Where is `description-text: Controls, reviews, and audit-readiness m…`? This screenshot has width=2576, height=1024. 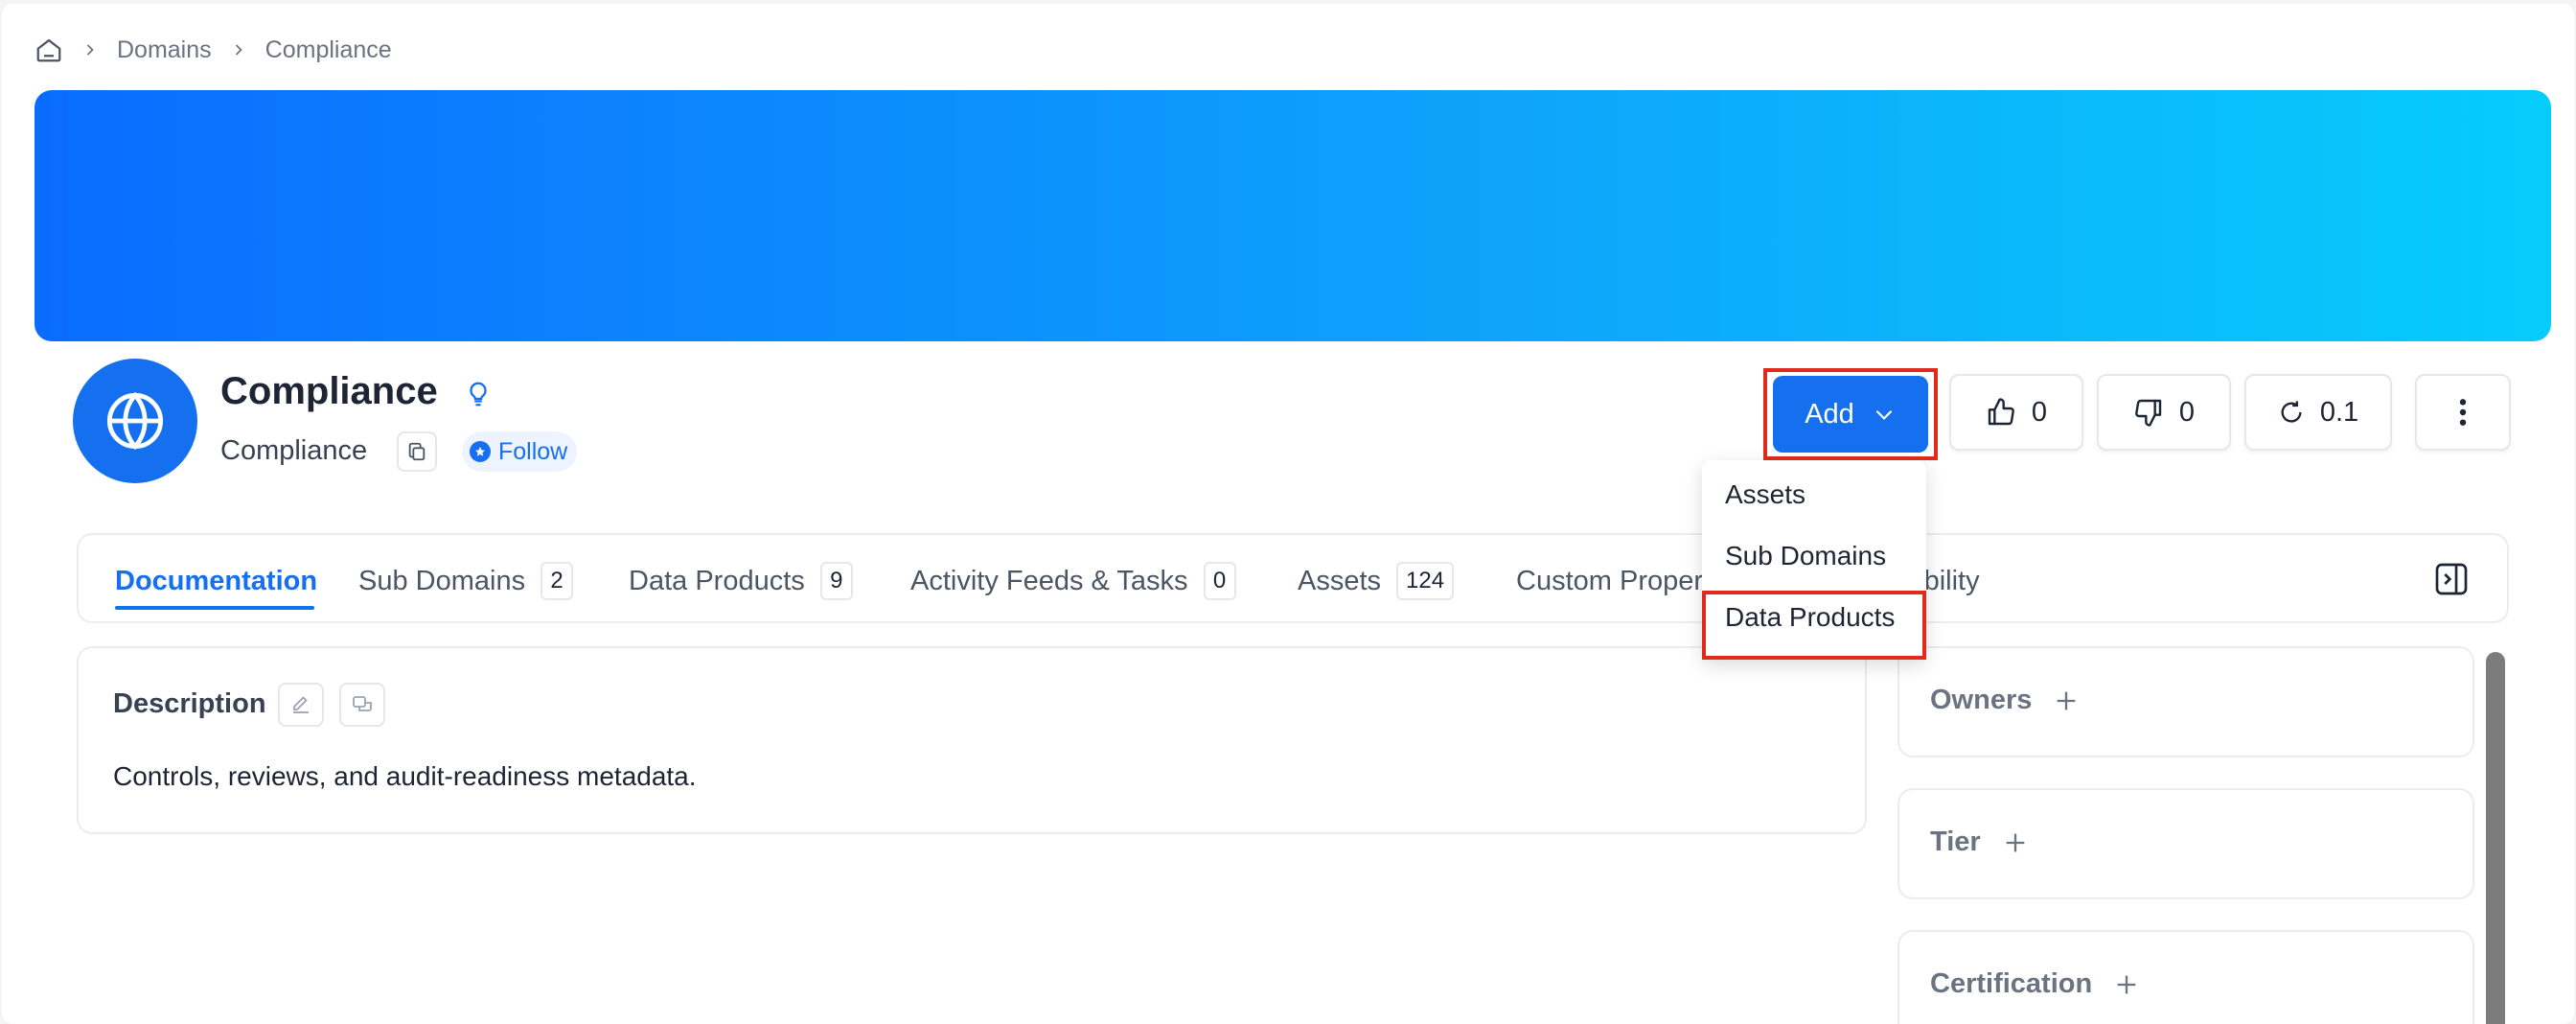 description-text: Controls, reviews, and audit-readiness m… is located at coordinates (405, 776).